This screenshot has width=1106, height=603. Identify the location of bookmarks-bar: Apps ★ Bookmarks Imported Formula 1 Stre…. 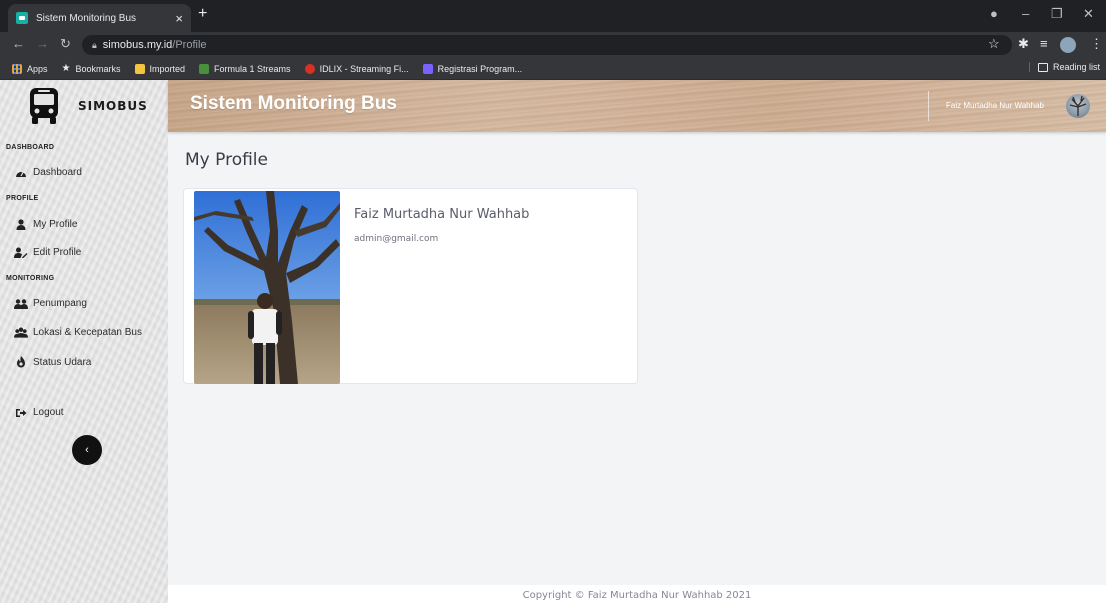
(553, 69).